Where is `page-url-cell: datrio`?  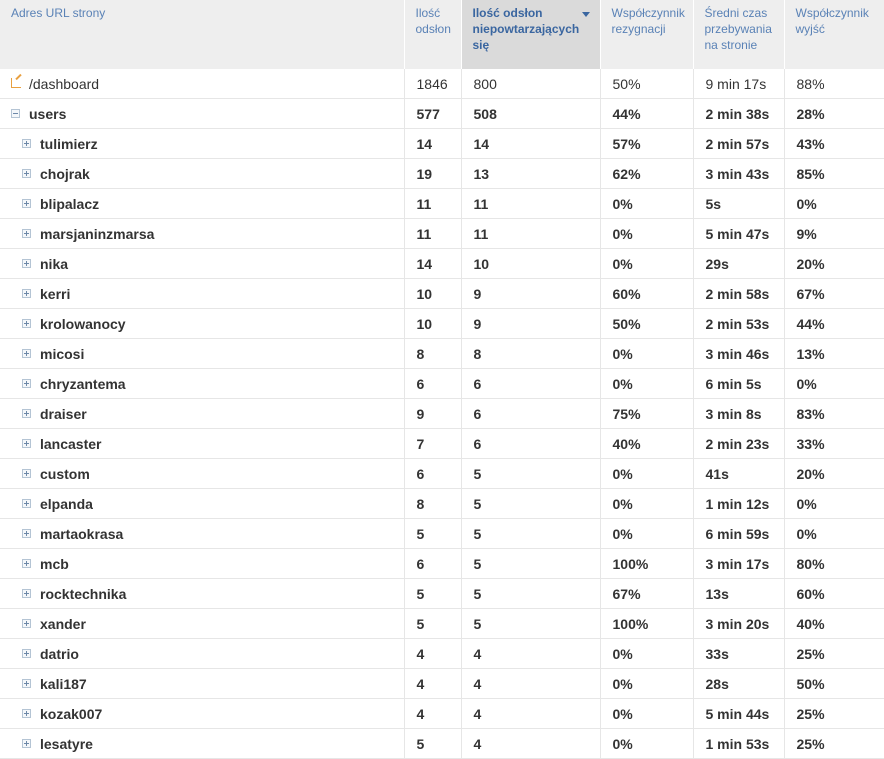
page-url-cell: datrio is located at coordinates (202, 653).